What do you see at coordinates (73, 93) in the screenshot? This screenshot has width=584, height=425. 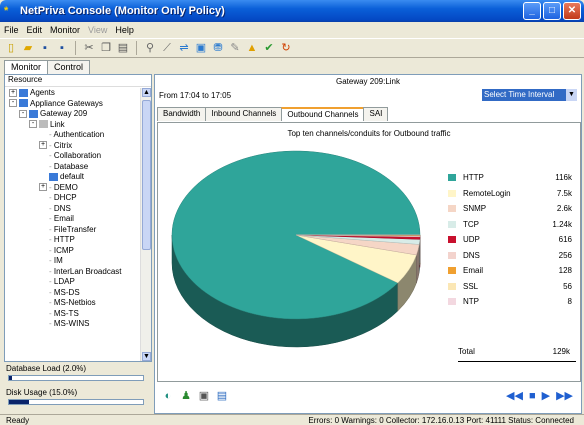 I see `tree-node: + Agents` at bounding box center [73, 93].